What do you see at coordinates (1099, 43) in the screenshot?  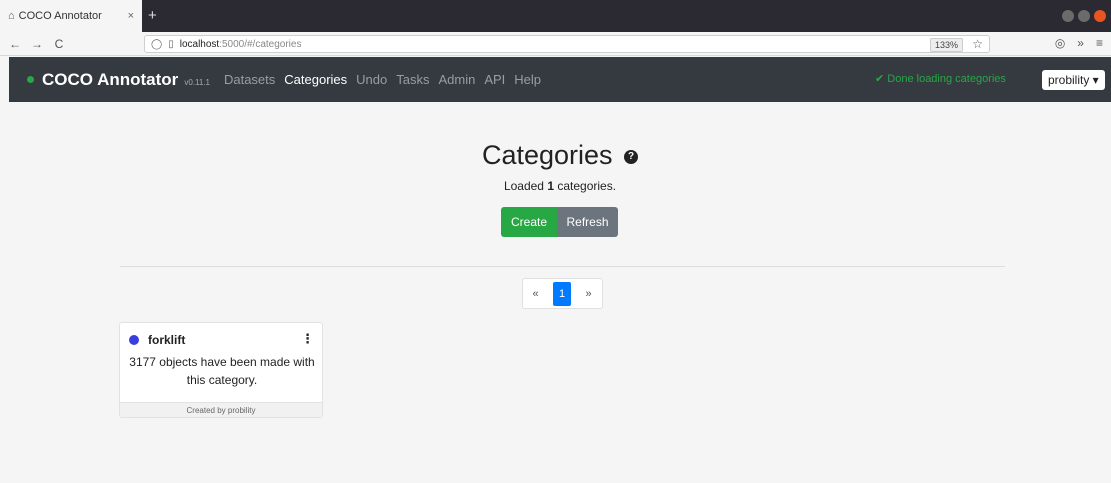 I see `hamburger-menu-icon: ≡` at bounding box center [1099, 43].